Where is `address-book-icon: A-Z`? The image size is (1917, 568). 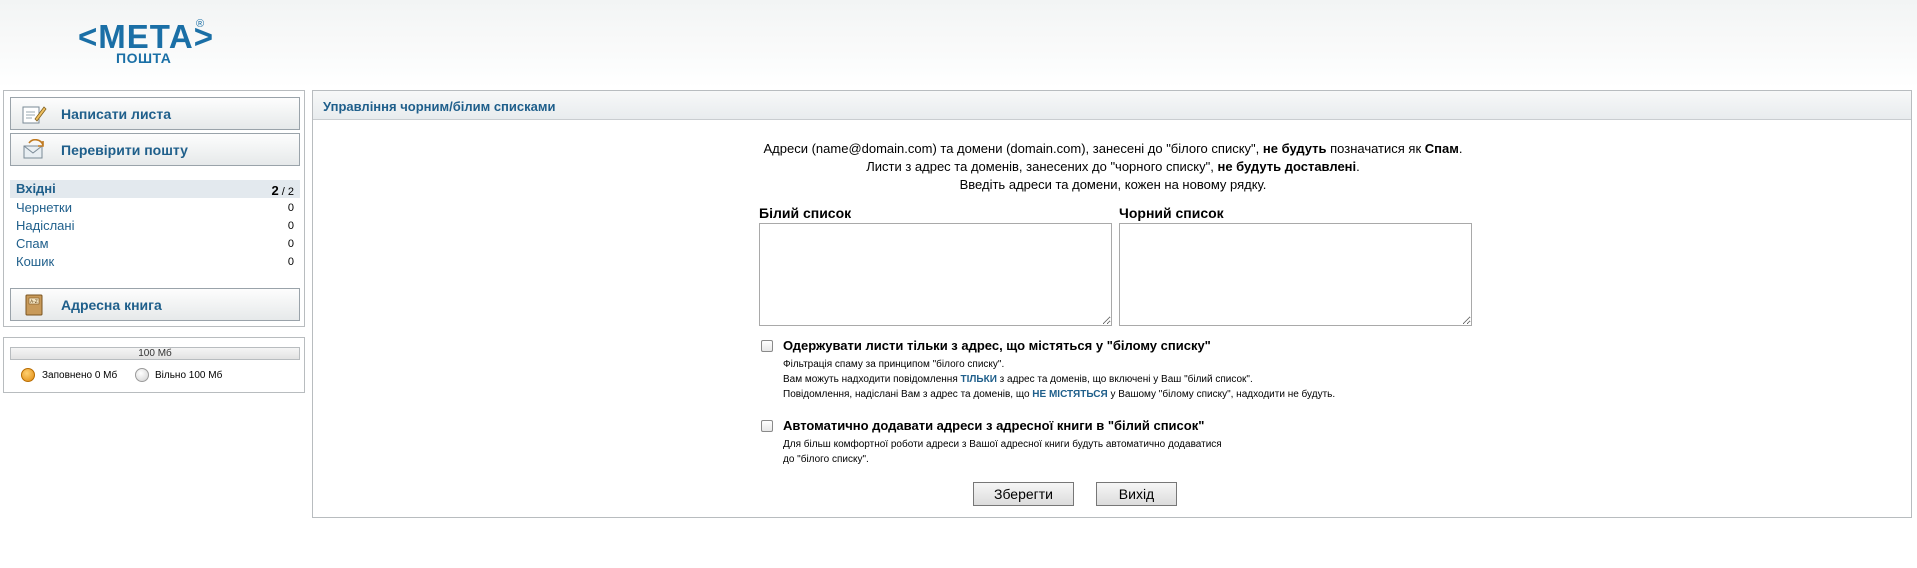
address-book-icon: A-Z is located at coordinates (34, 305).